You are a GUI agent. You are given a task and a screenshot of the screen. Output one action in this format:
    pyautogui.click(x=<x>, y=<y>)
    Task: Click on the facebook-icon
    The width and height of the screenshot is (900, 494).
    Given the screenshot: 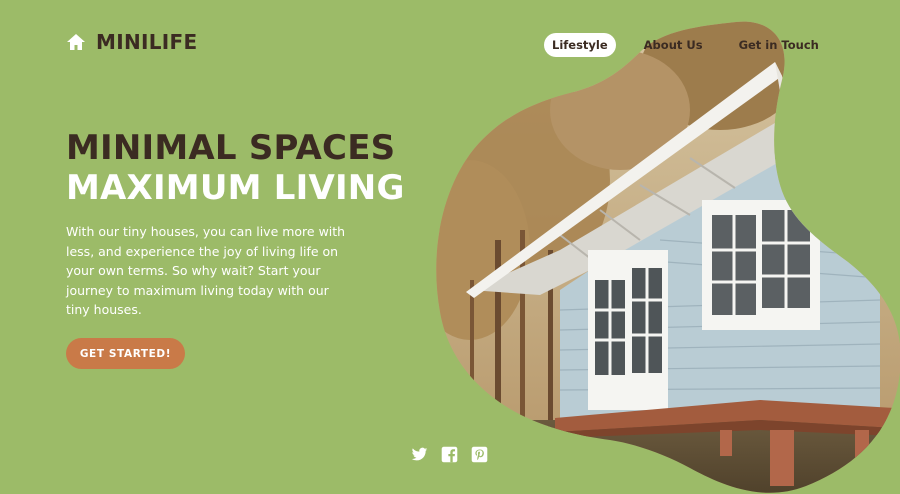 What is the action you would take?
    pyautogui.click(x=449, y=454)
    